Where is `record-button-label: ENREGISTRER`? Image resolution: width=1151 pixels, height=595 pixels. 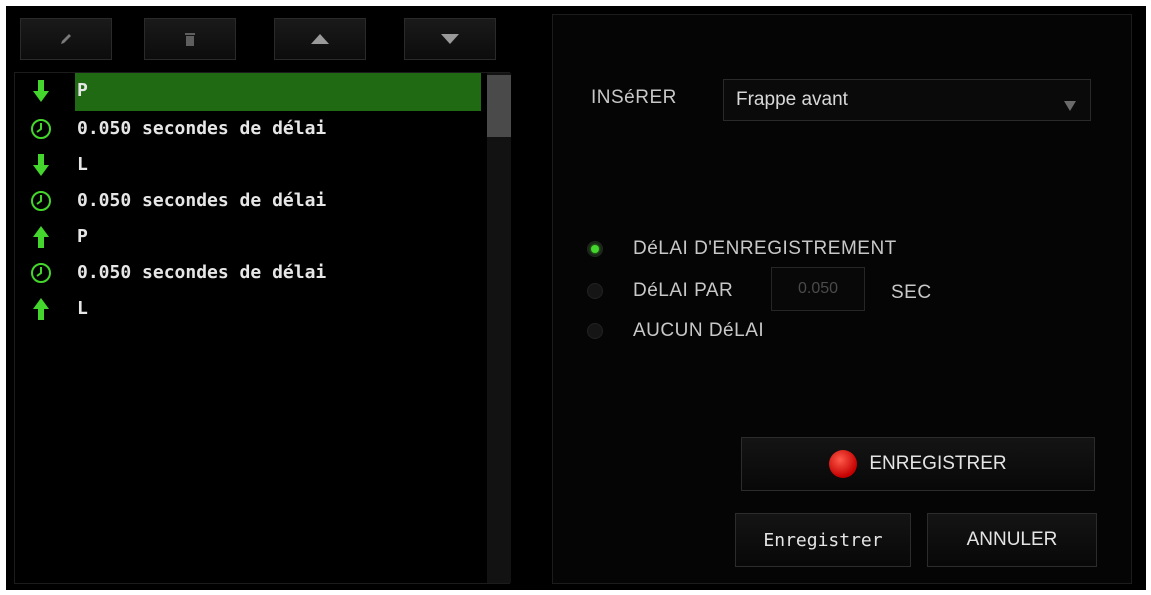 record-button-label: ENREGISTRER is located at coordinates (938, 463).